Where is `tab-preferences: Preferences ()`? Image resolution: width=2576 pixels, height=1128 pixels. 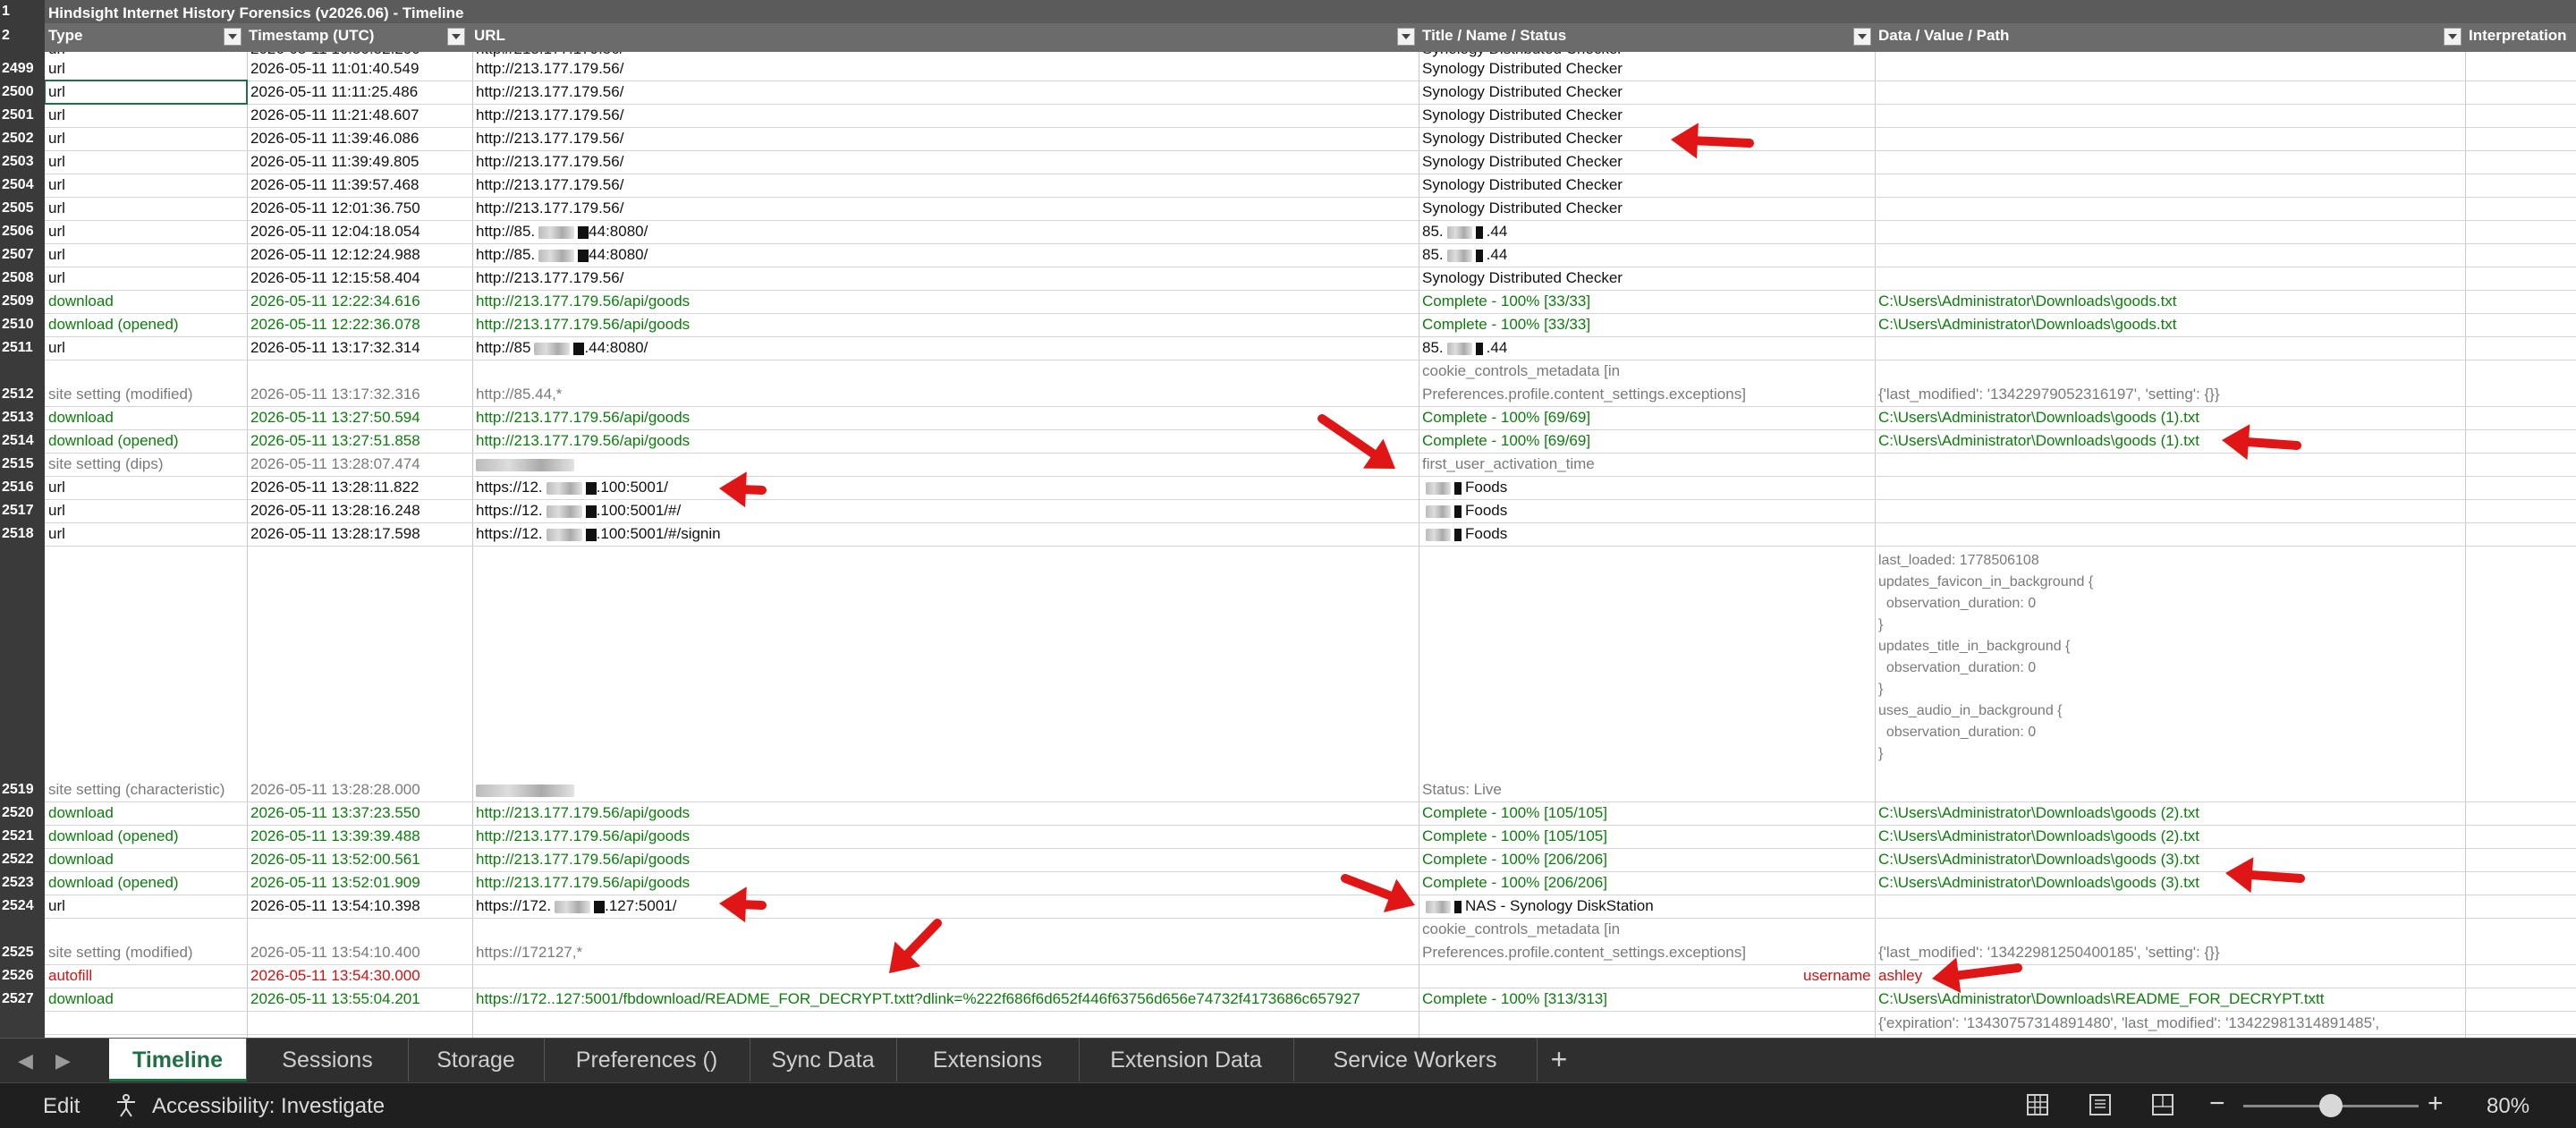
tab-preferences: Preferences () is located at coordinates (647, 1060).